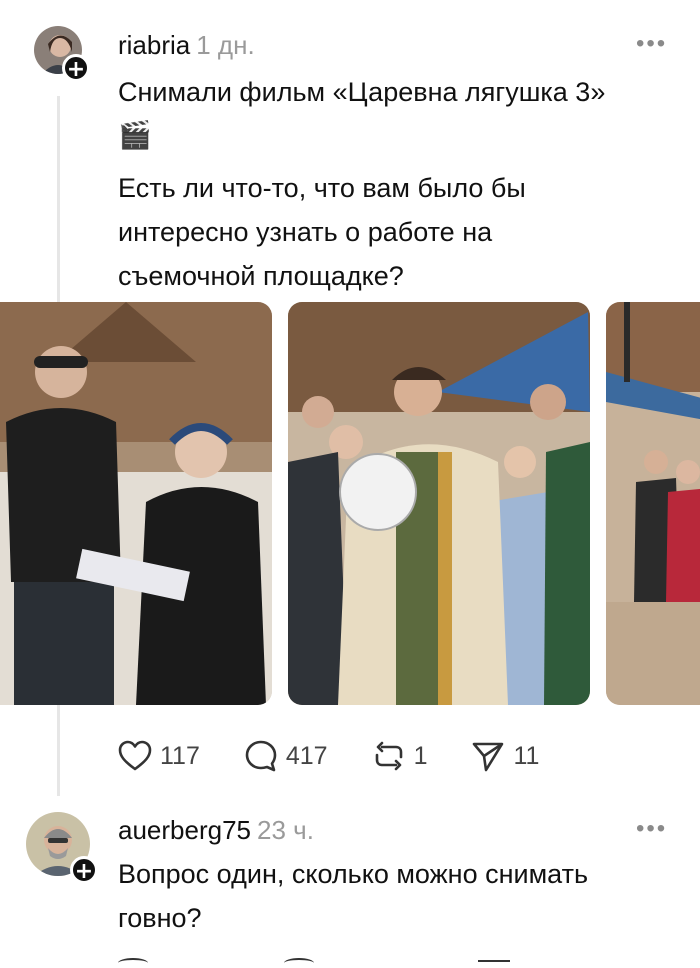 The image size is (700, 968). Describe the element at coordinates (350, 756) in the screenshot. I see `action-bar: 117 417 1 11` at that location.